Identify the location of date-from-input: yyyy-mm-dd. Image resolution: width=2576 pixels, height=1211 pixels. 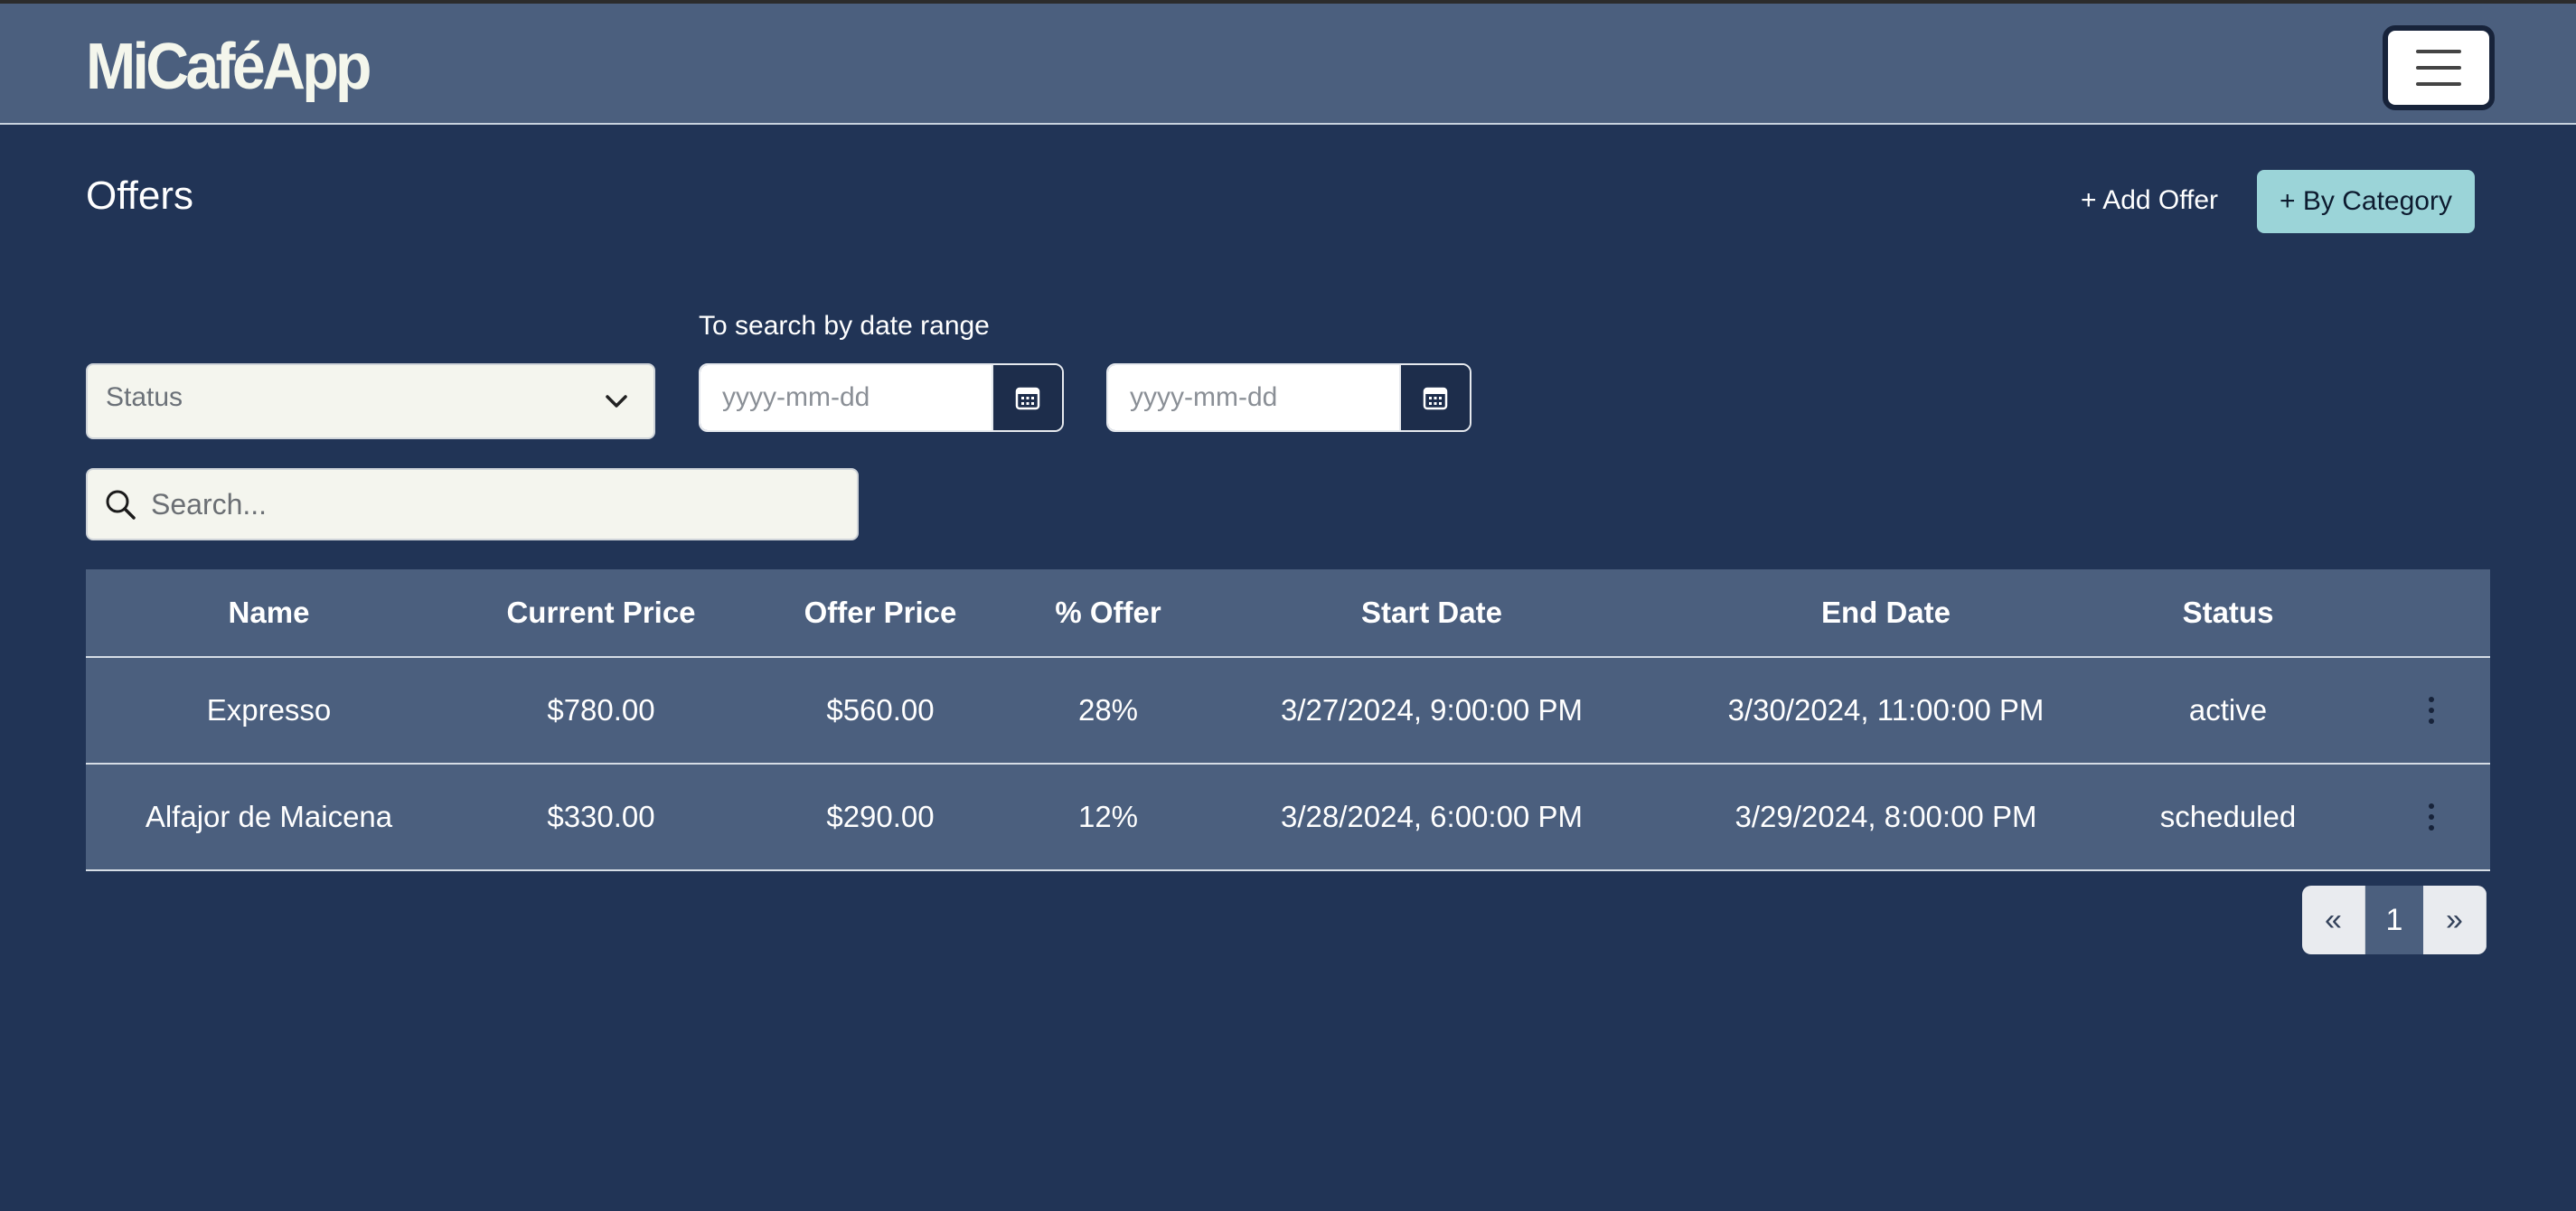
(846, 397).